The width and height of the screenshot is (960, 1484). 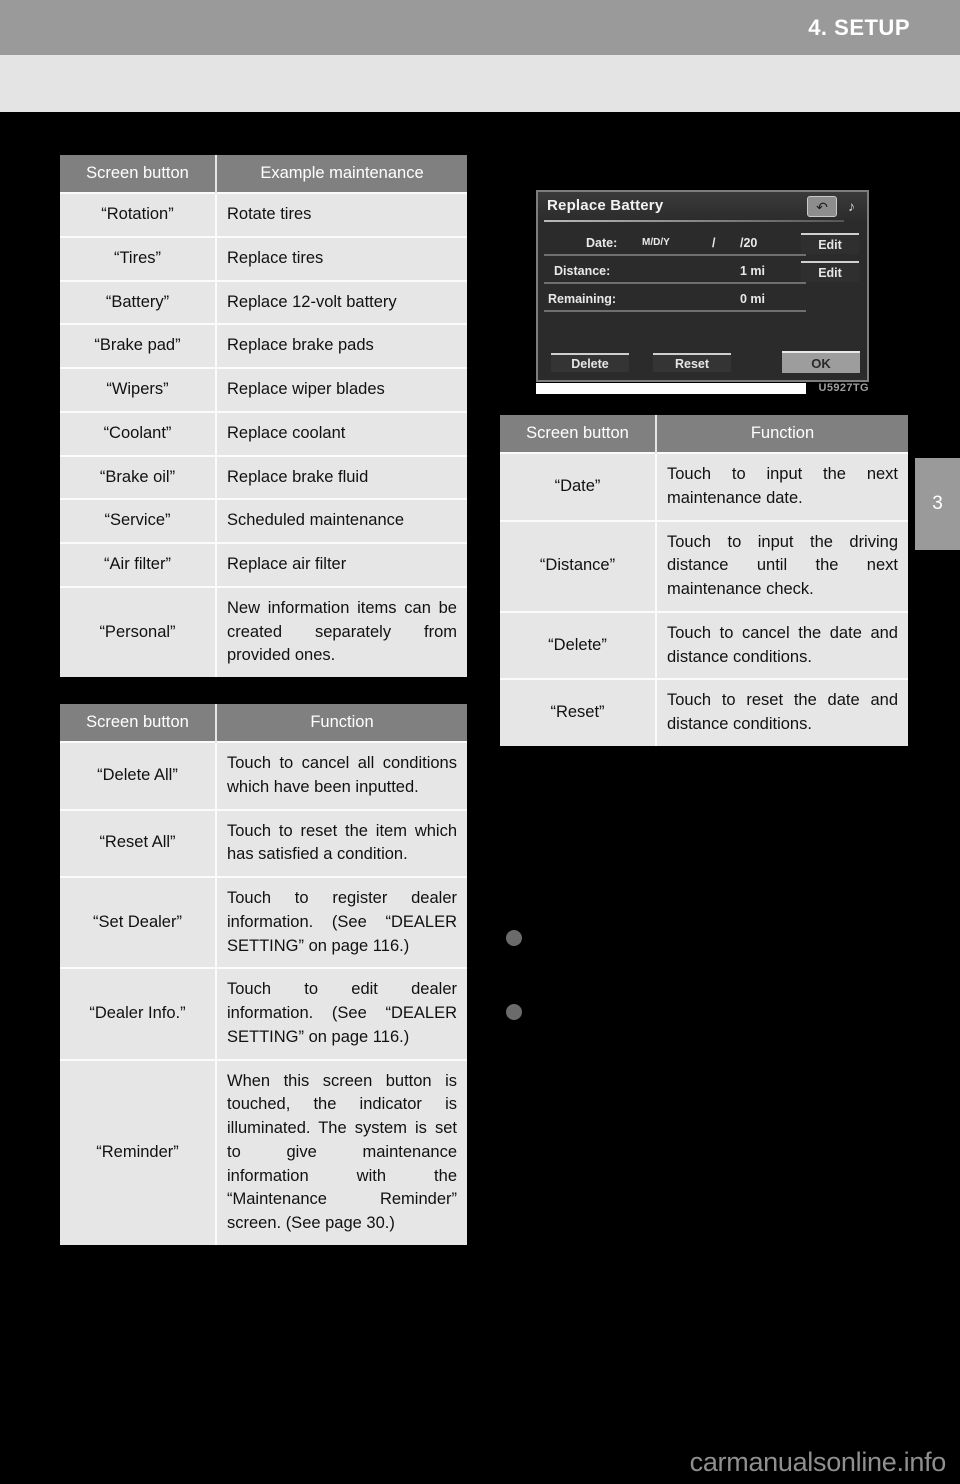 I want to click on table-row: “Wipers” Replace wiper blades, so click(x=263, y=389).